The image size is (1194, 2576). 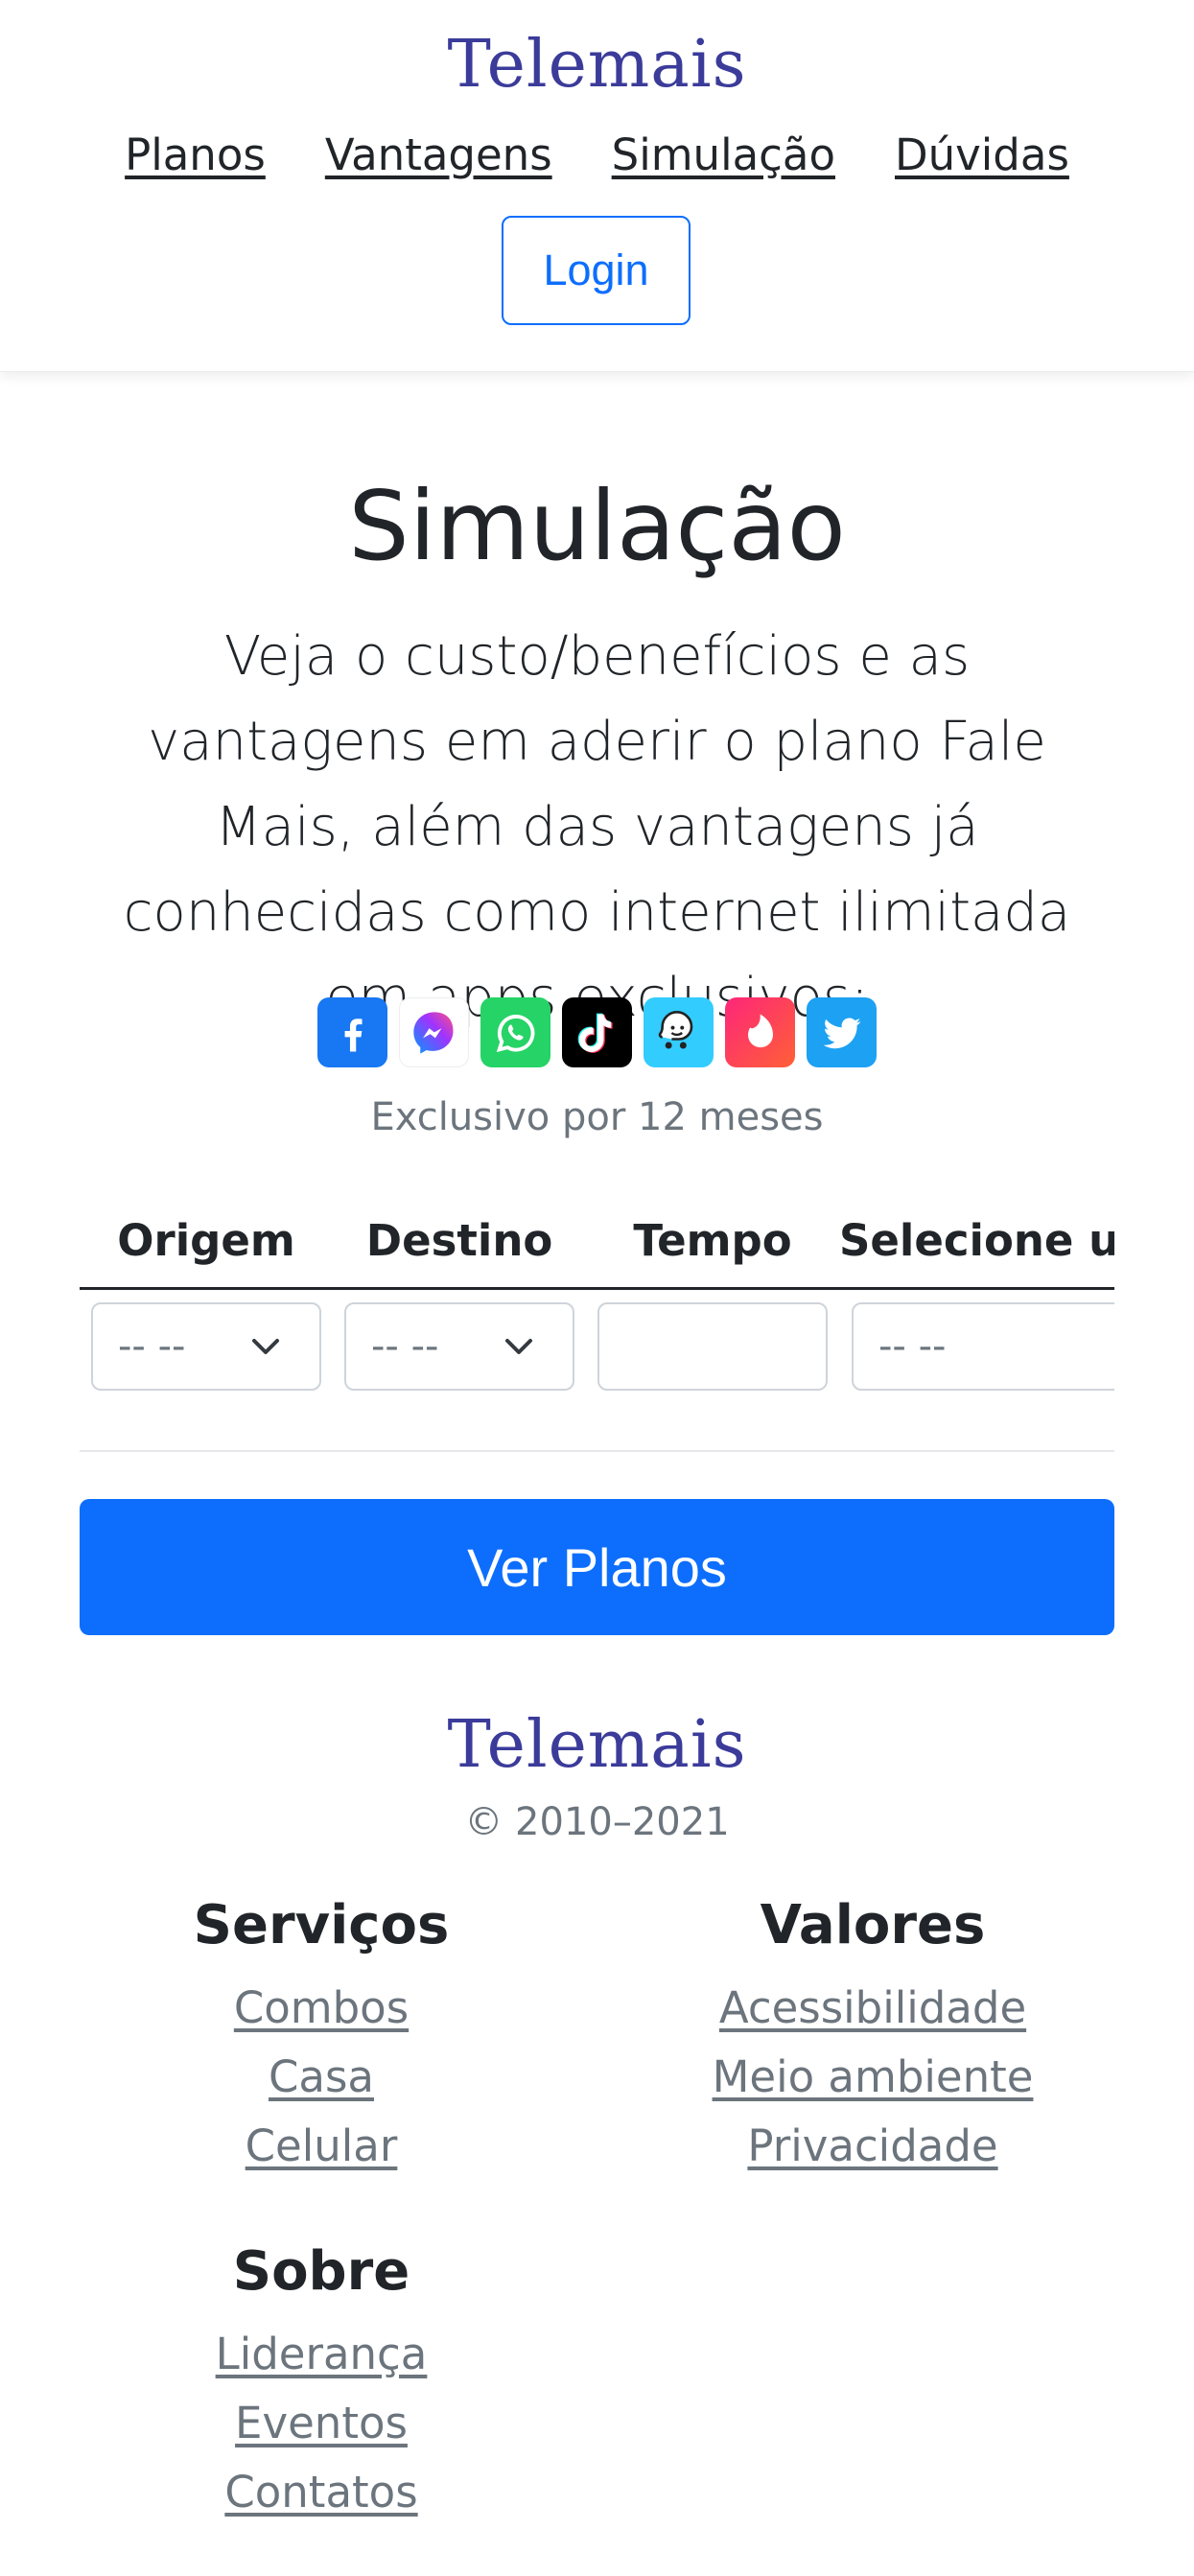 What do you see at coordinates (321, 2492) in the screenshot?
I see `footer-link-contatos: Contatos` at bounding box center [321, 2492].